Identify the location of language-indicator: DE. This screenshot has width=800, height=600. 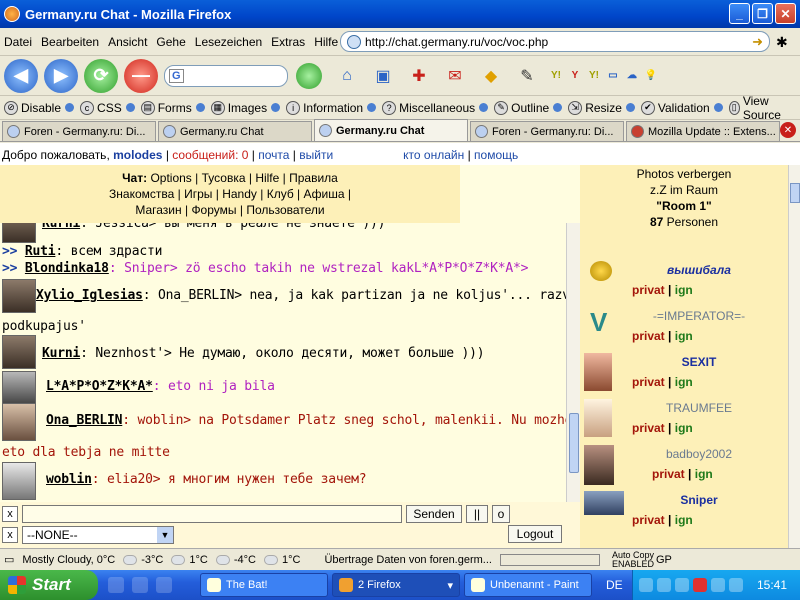
(614, 585).